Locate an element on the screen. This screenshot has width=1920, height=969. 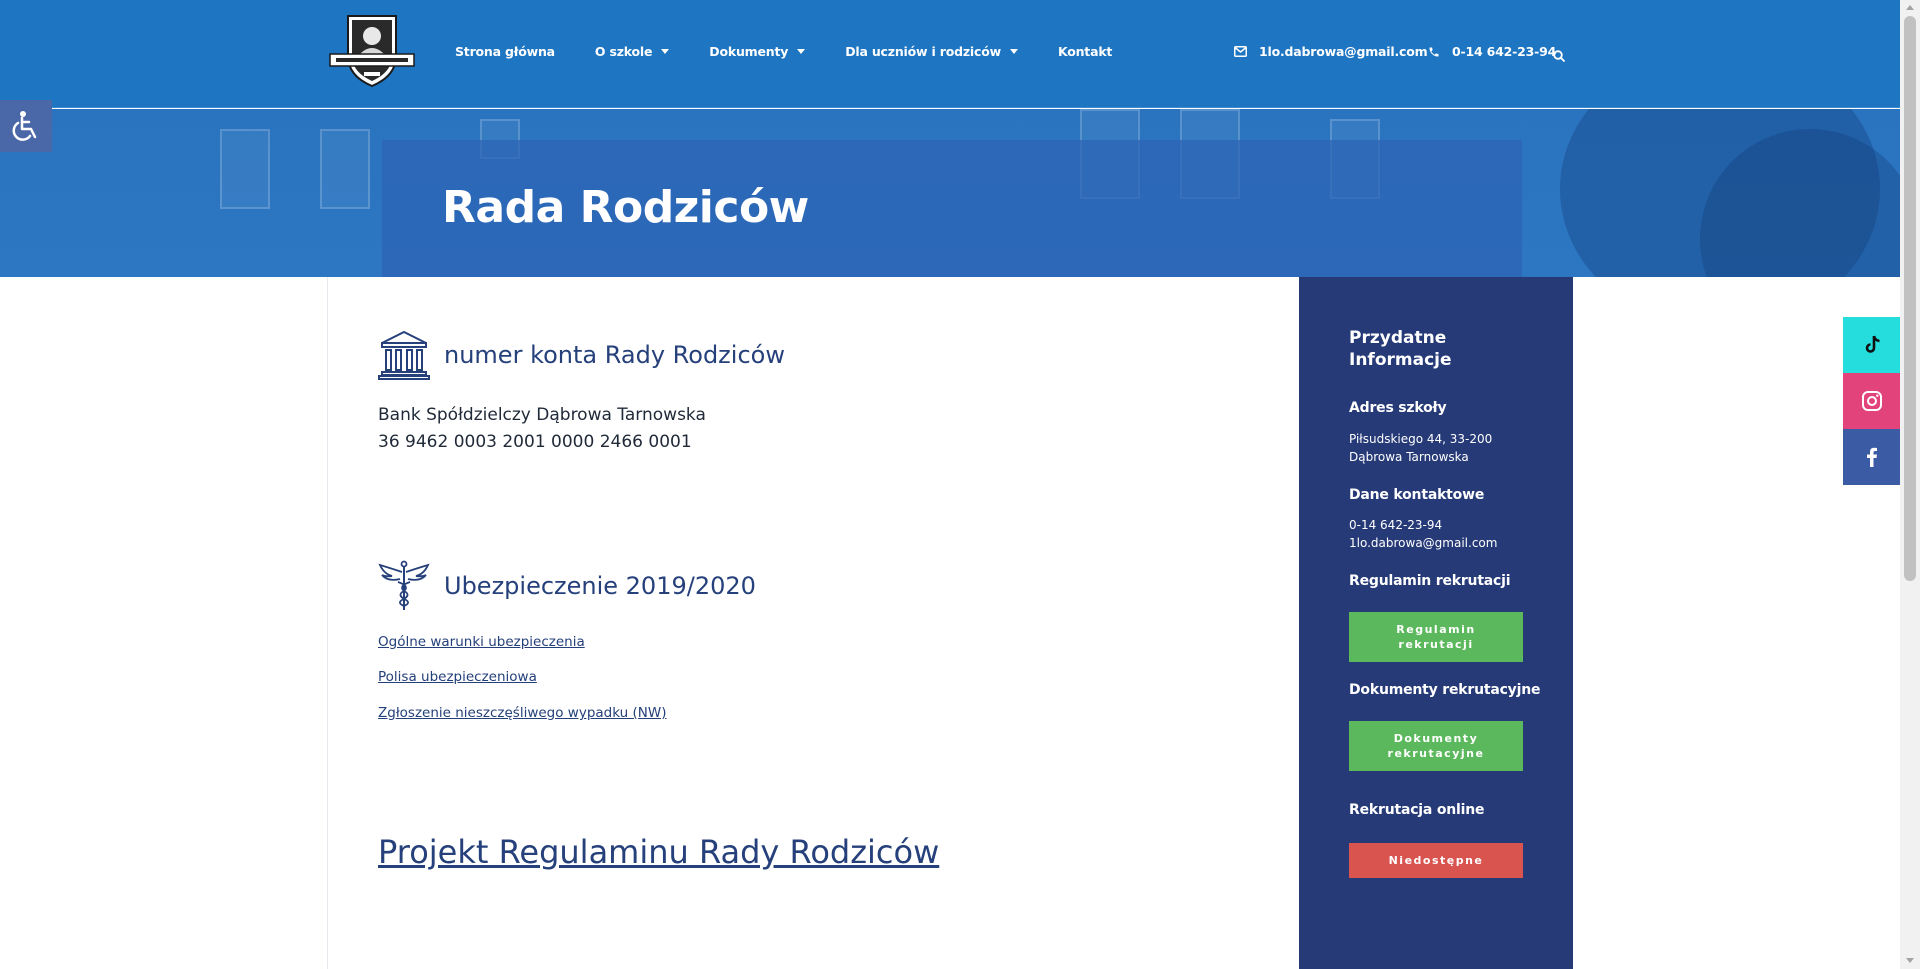
online-heading: Rekrutacja online is located at coordinates (1417, 810).